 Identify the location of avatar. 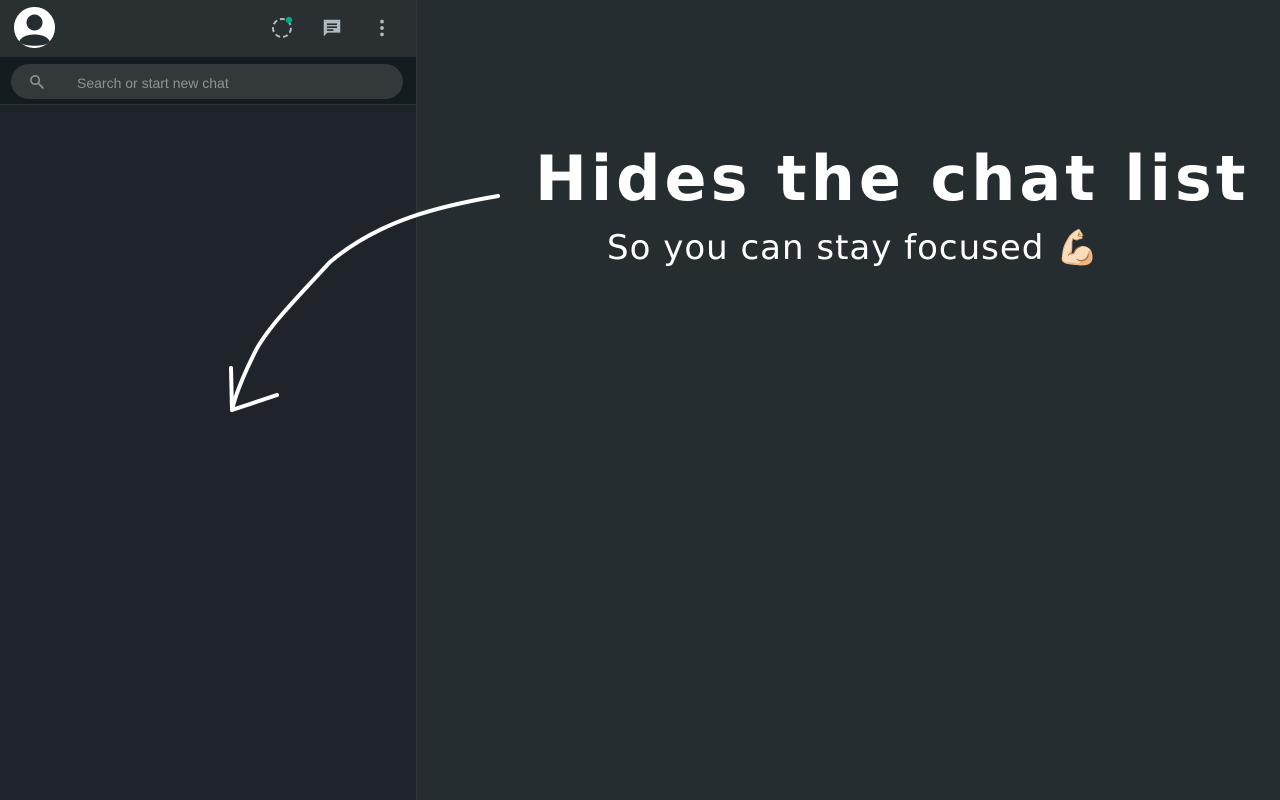
(34, 27).